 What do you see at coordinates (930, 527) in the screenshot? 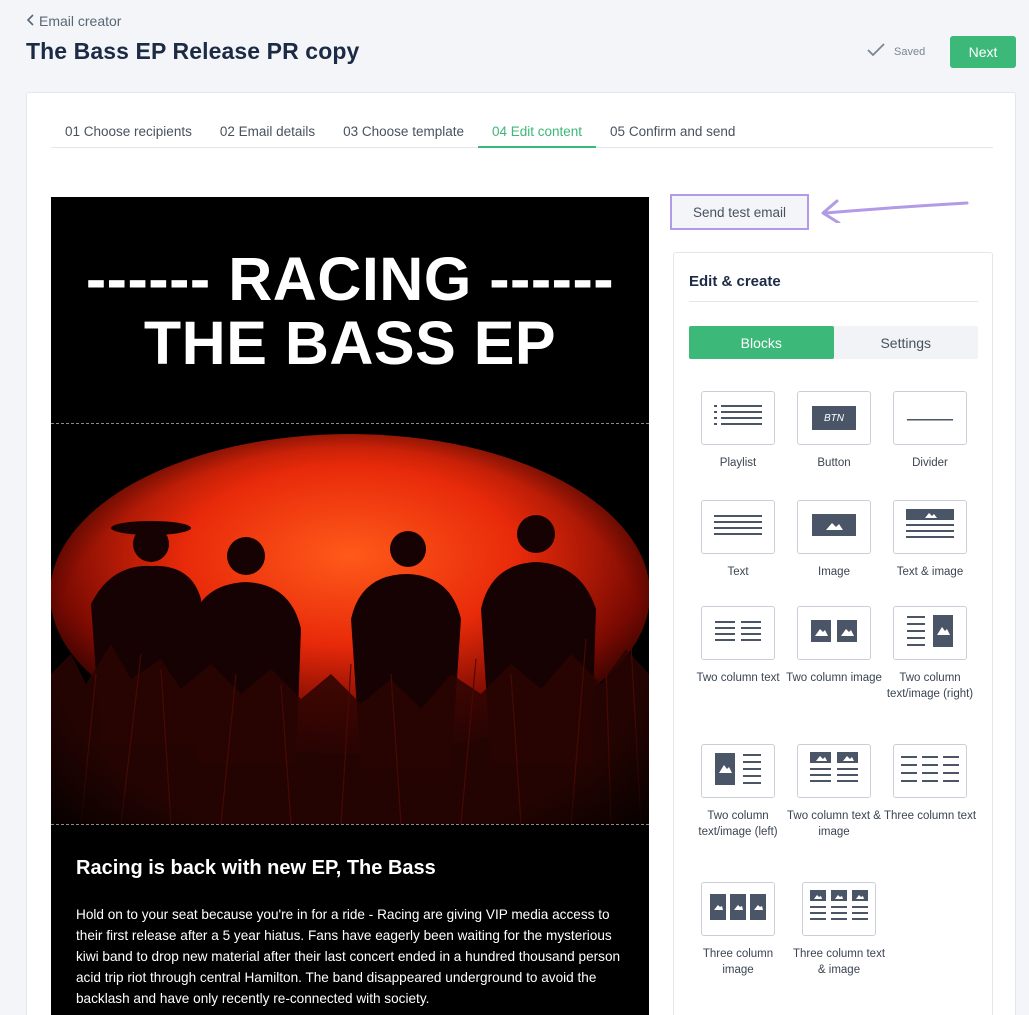
I see `text-image-icon` at bounding box center [930, 527].